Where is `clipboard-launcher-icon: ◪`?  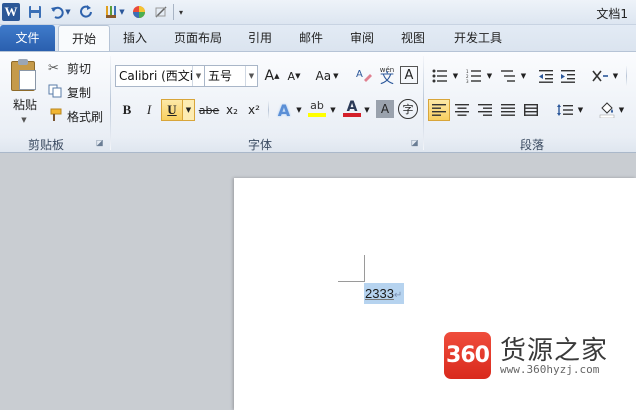
clipboard-launcher-icon: ◪ is located at coordinates (100, 142).